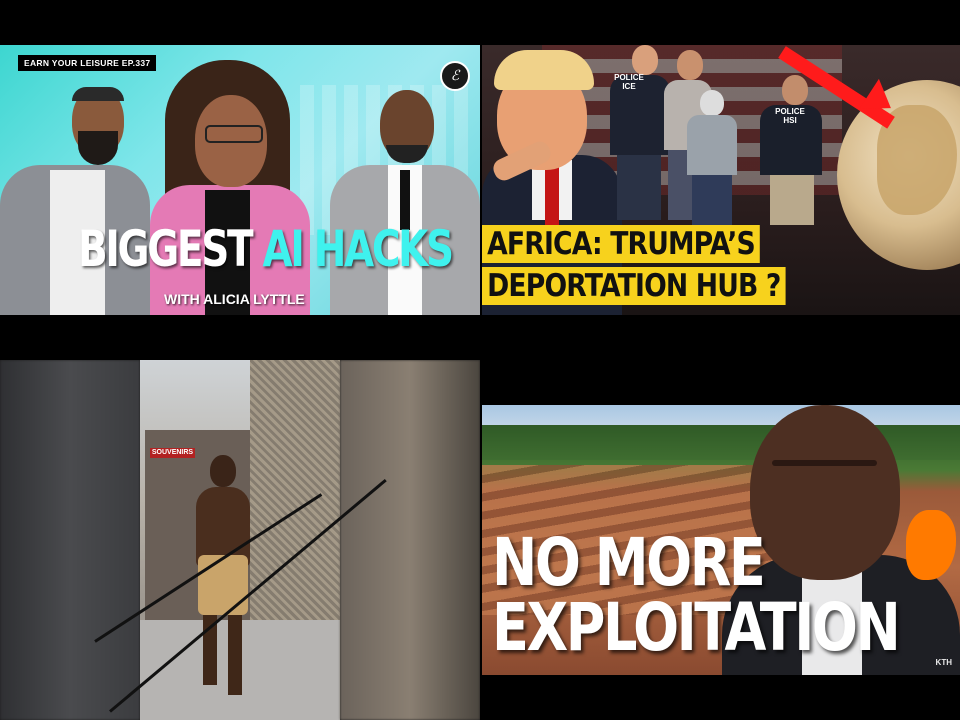  I want to click on caption-line-2: DEPORTATION HUB ?, so click(634, 286).